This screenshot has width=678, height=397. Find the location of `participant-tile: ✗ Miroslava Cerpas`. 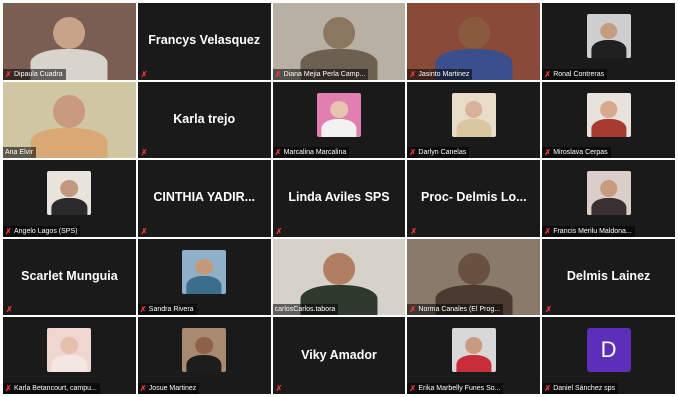

participant-tile: ✗ Miroslava Cerpas is located at coordinates (608, 120).